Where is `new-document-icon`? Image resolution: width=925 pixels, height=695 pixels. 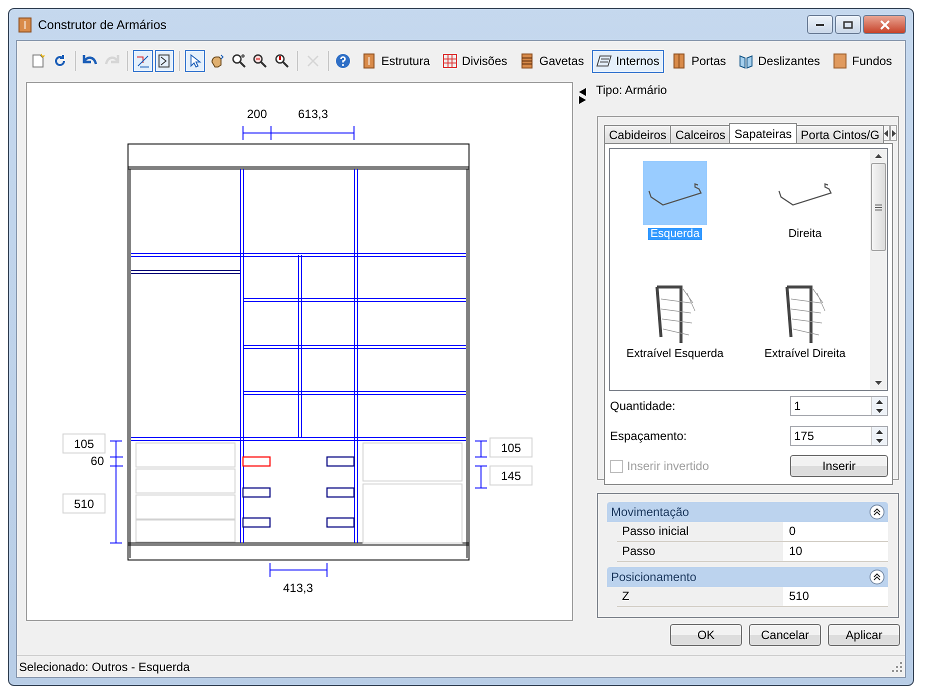 new-document-icon is located at coordinates (38, 61).